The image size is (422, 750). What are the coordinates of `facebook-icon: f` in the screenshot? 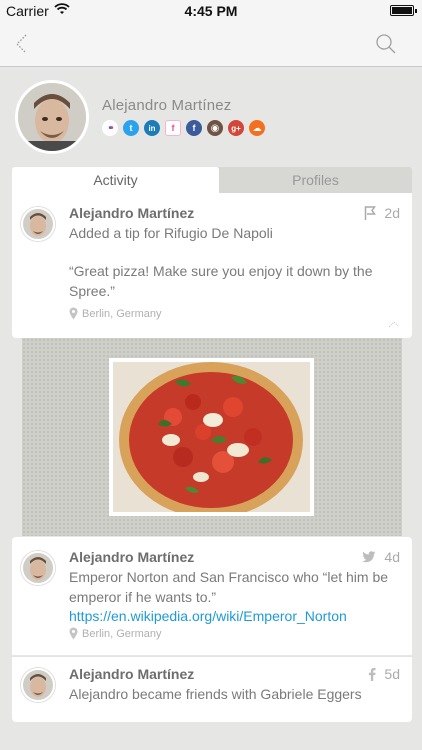 It's located at (194, 128).